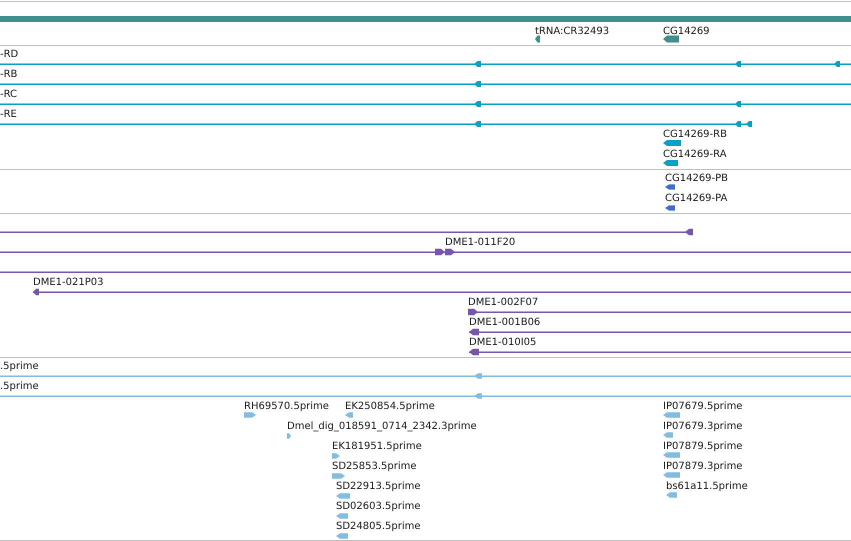 The width and height of the screenshot is (851, 541). Describe the element at coordinates (8, 114) in the screenshot. I see `feature-label: -RE` at that location.